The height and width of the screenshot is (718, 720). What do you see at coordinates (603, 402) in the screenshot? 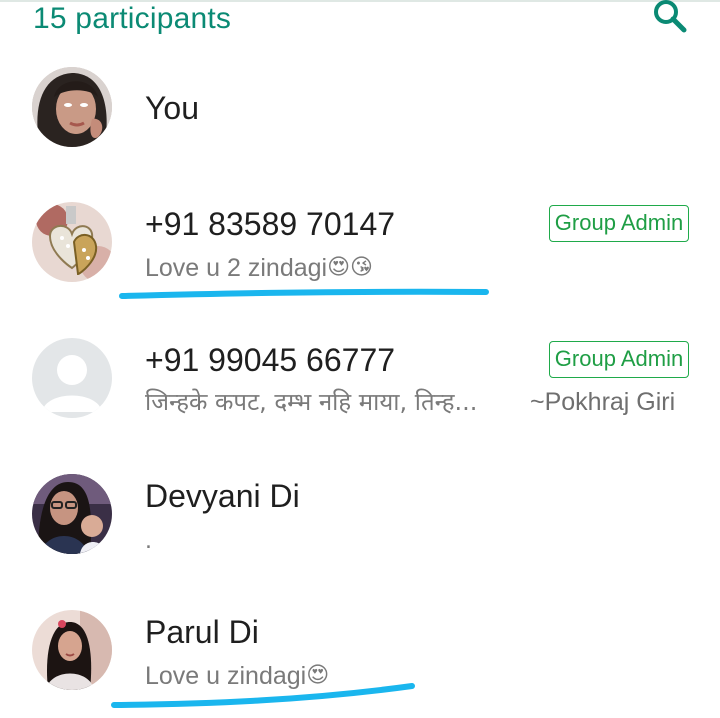
I see `participant-pushname: ~Pokhraj Giri` at bounding box center [603, 402].